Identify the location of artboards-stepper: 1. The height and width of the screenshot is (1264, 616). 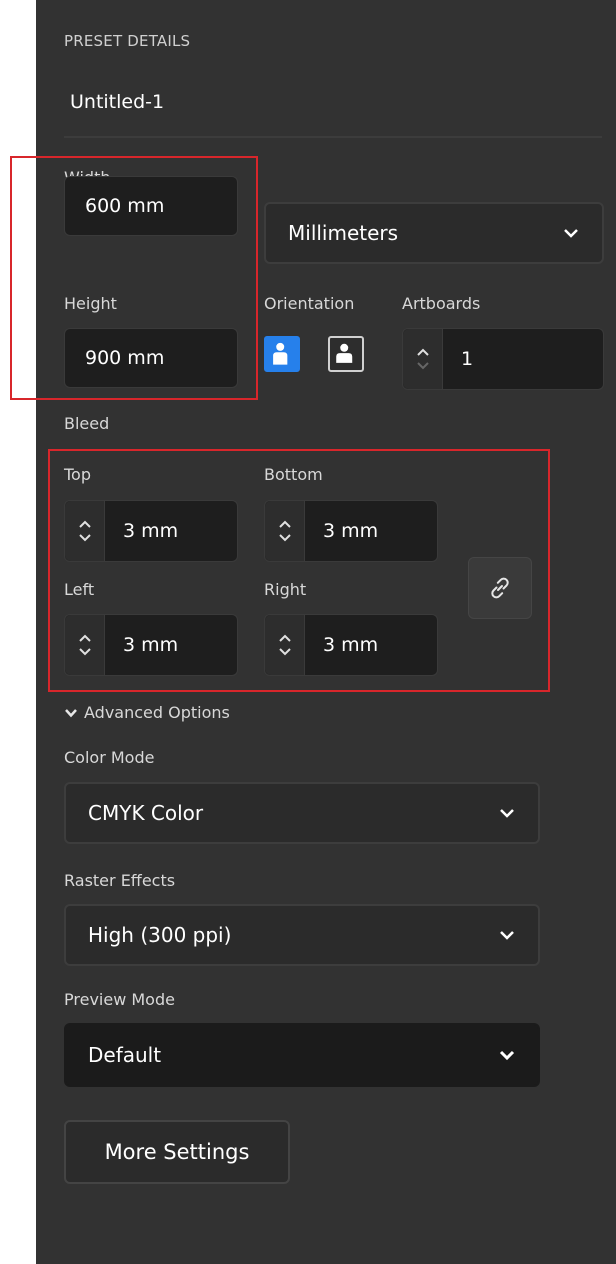
(503, 359).